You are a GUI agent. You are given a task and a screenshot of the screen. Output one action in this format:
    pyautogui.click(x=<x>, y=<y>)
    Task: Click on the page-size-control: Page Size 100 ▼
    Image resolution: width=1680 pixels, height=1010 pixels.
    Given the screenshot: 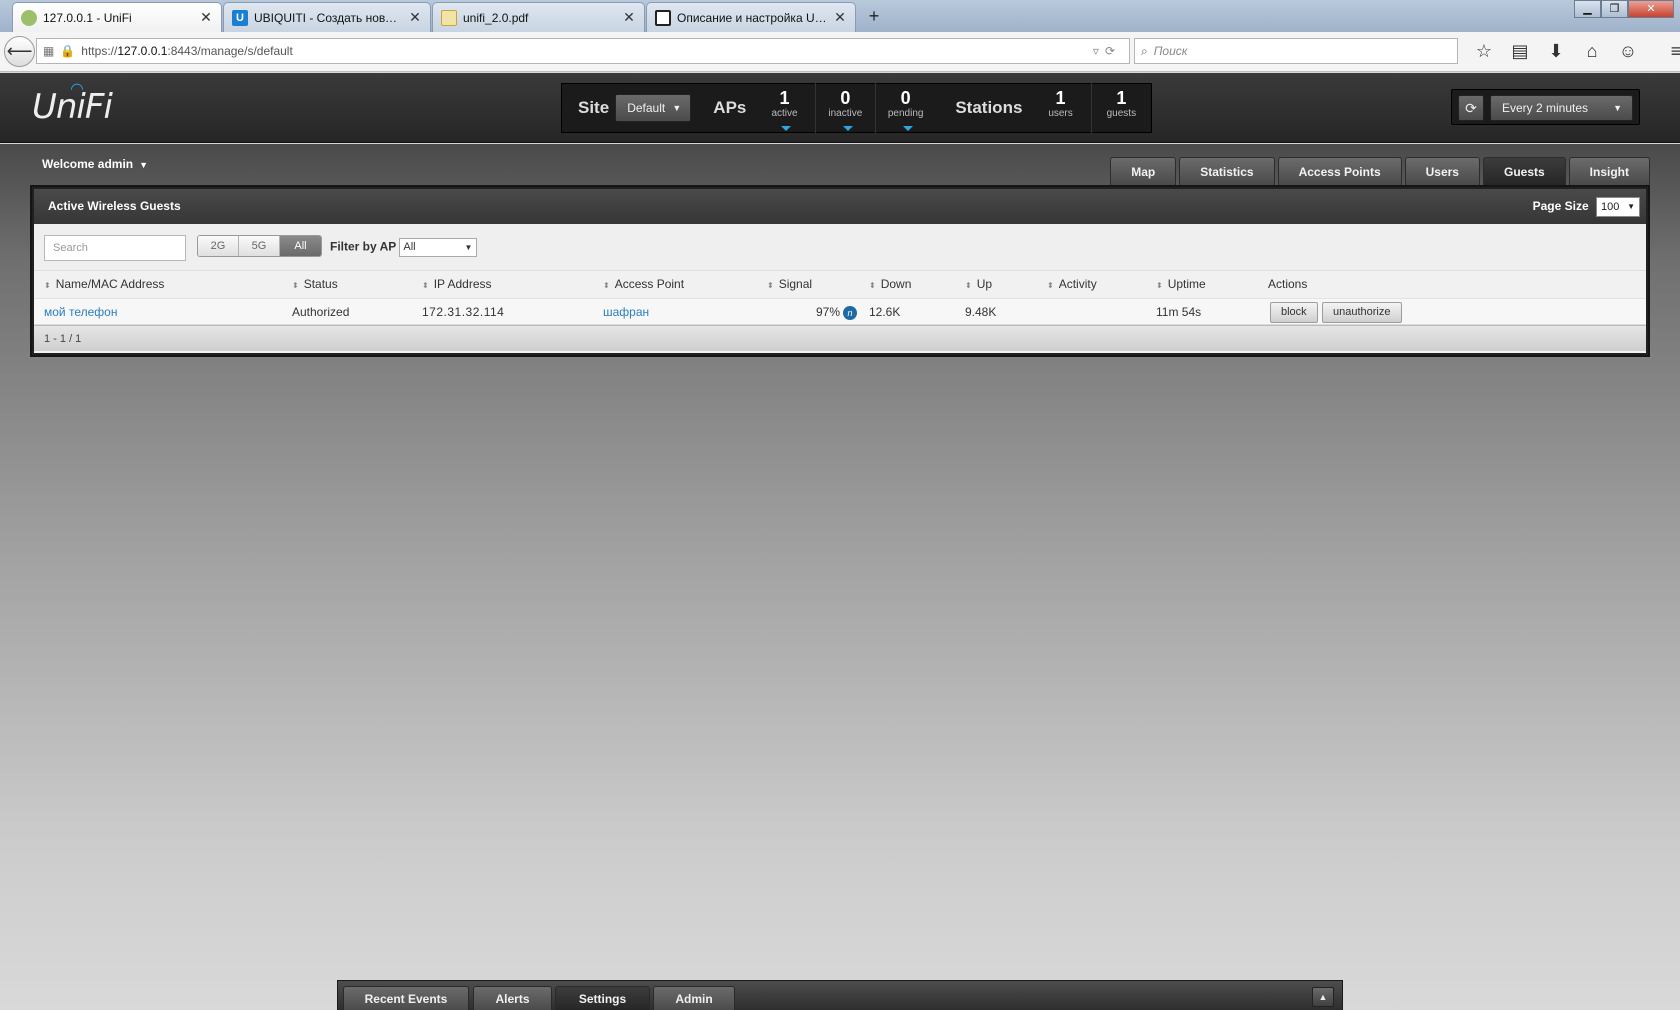 What is the action you would take?
    pyautogui.click(x=1586, y=206)
    